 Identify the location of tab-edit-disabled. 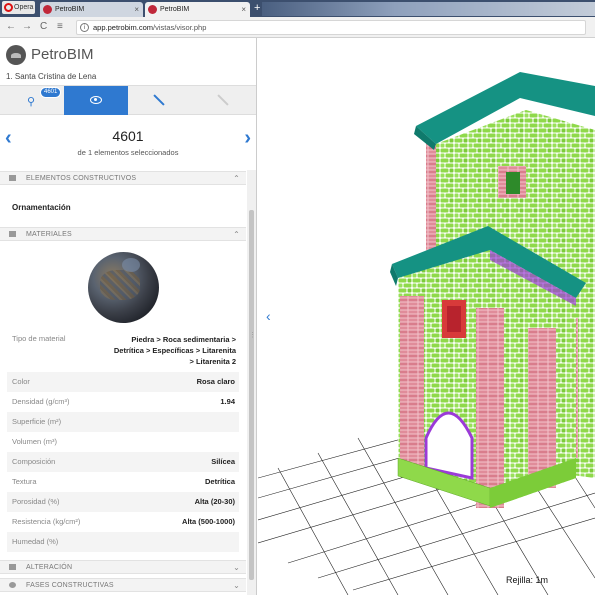
(224, 100).